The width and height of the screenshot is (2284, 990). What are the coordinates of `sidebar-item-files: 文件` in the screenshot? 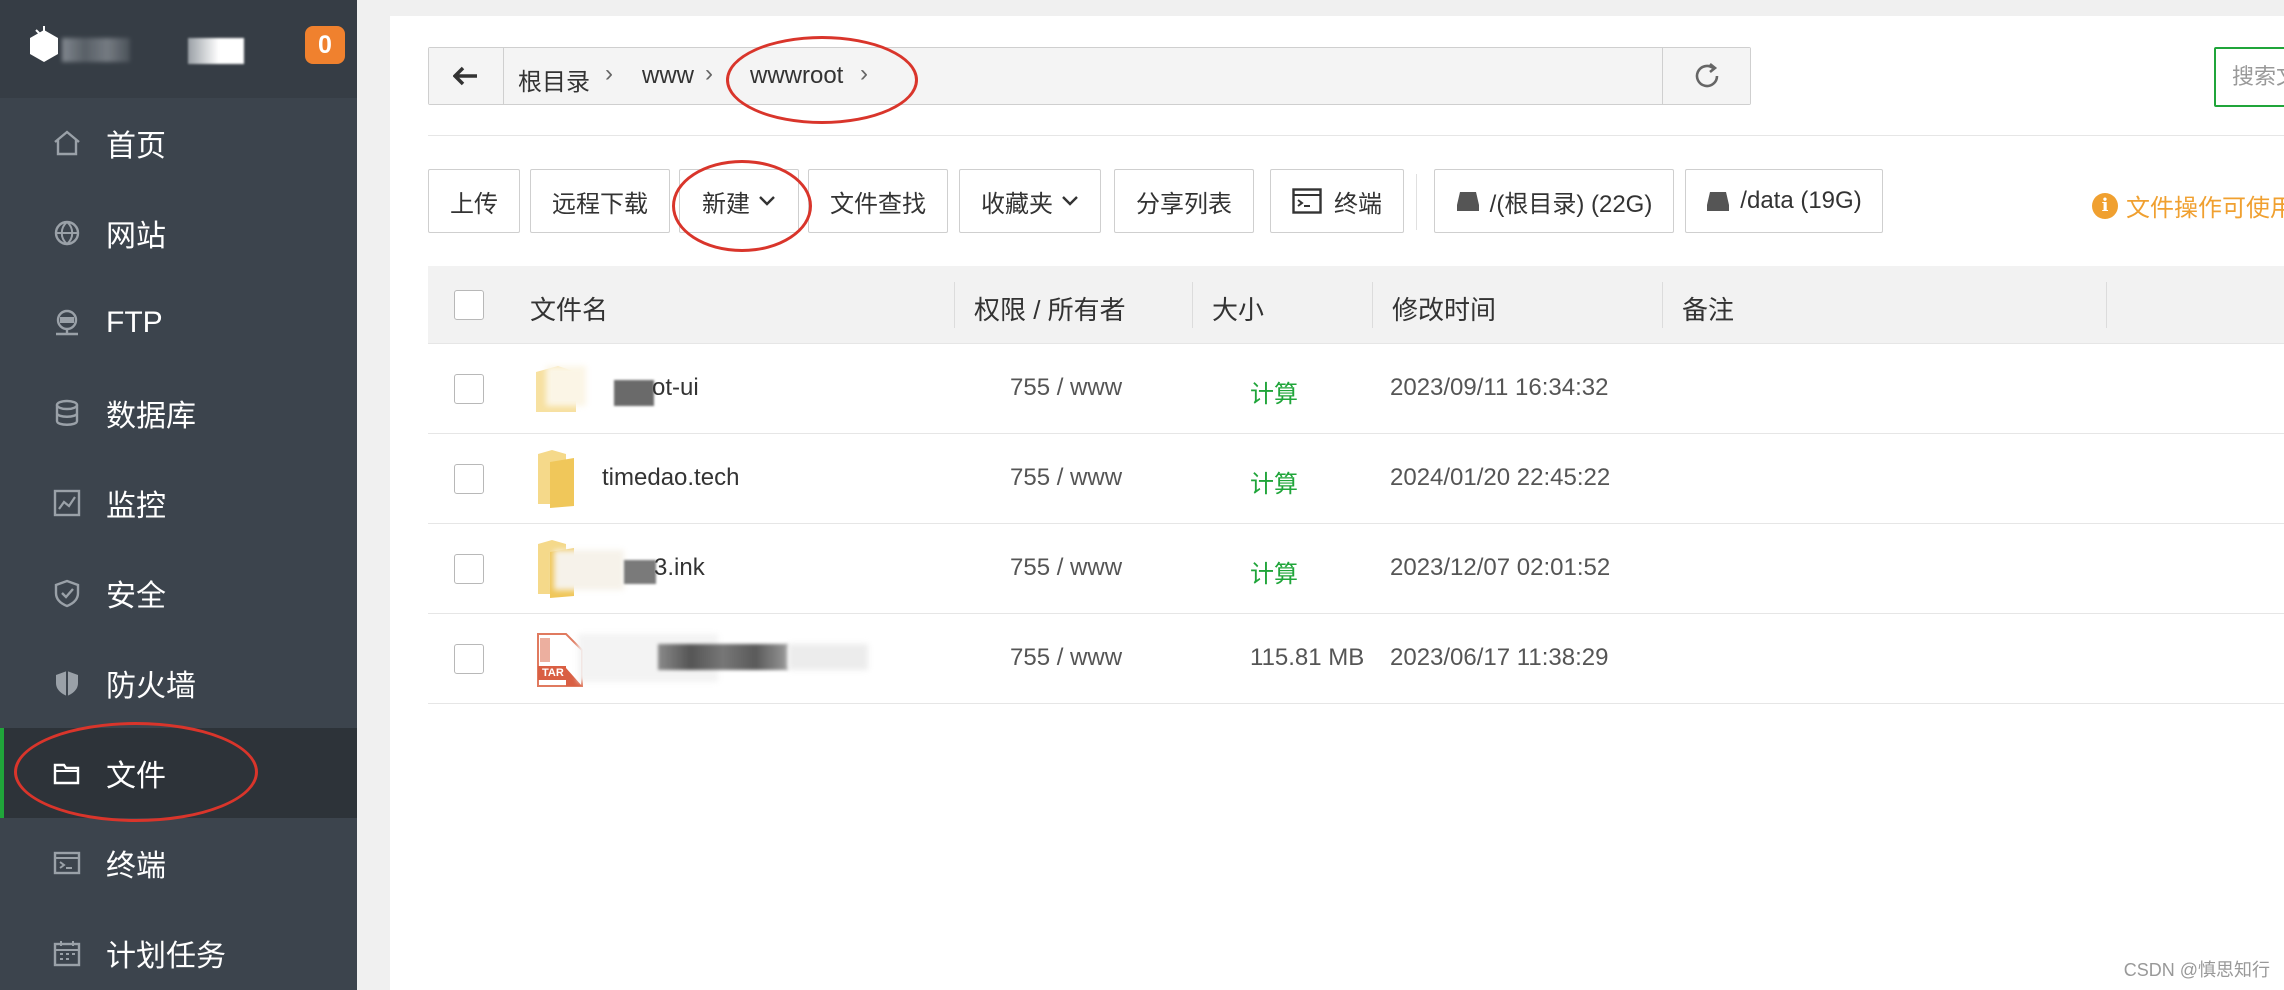 It's located at (178, 773).